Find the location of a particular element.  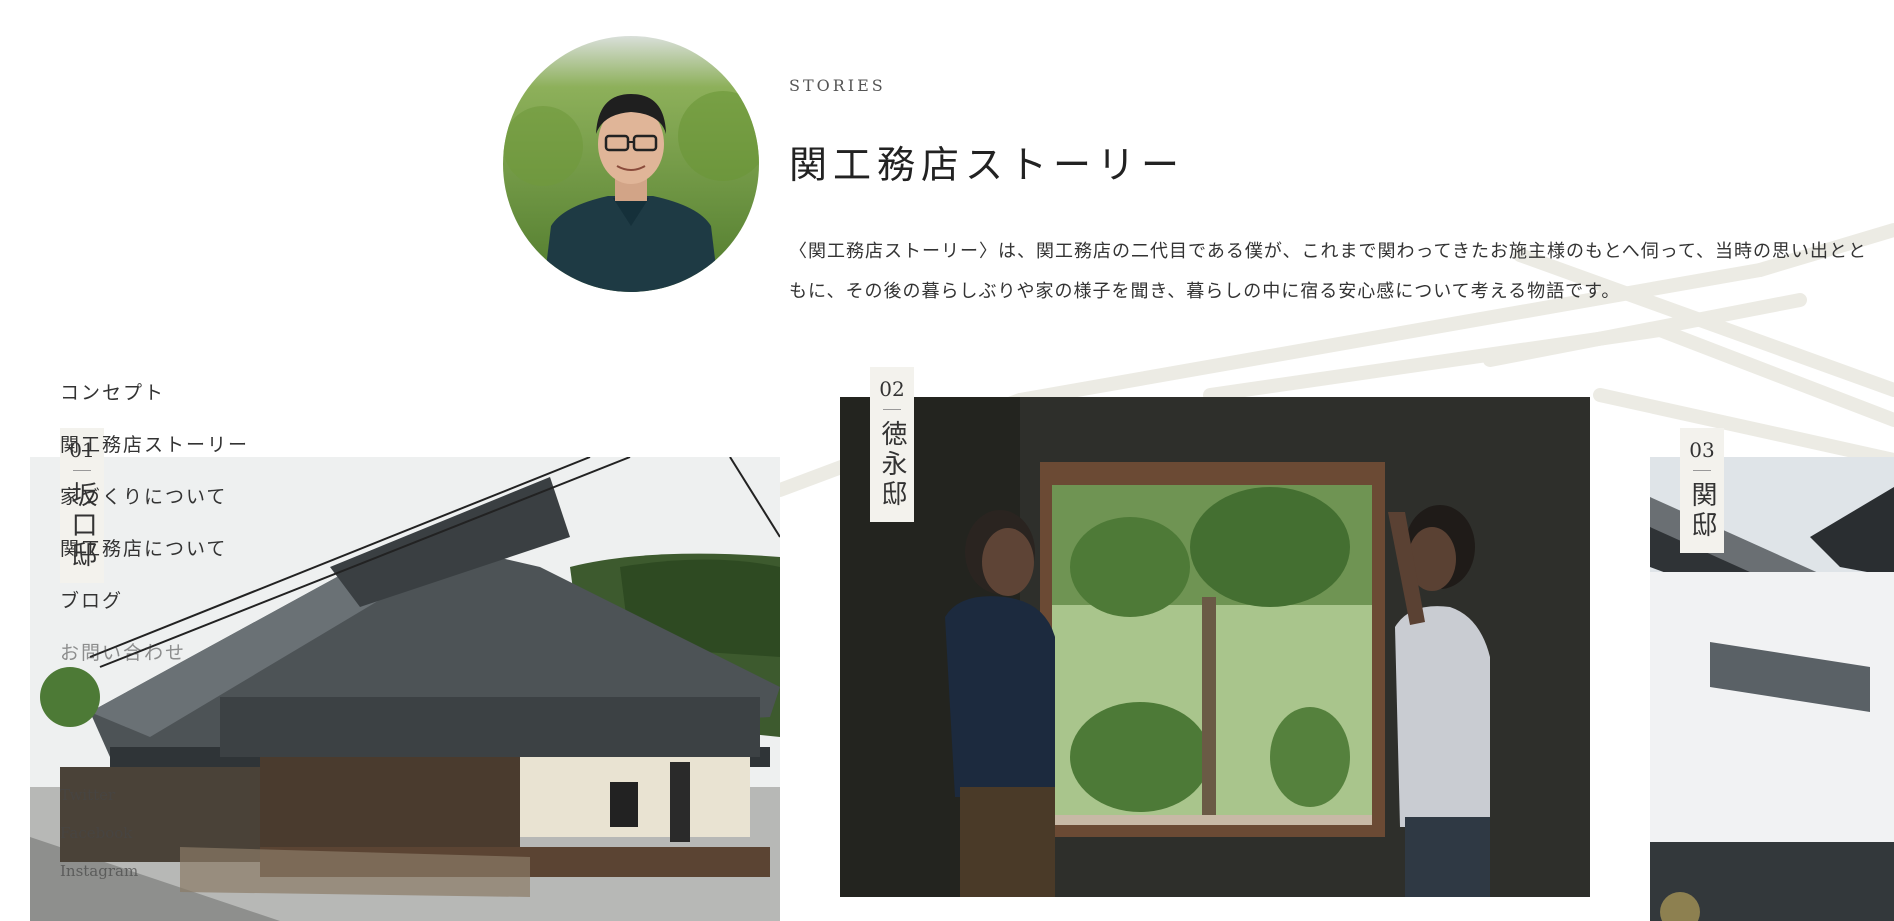

social-link-facebook: Facebook is located at coordinates (99, 833).